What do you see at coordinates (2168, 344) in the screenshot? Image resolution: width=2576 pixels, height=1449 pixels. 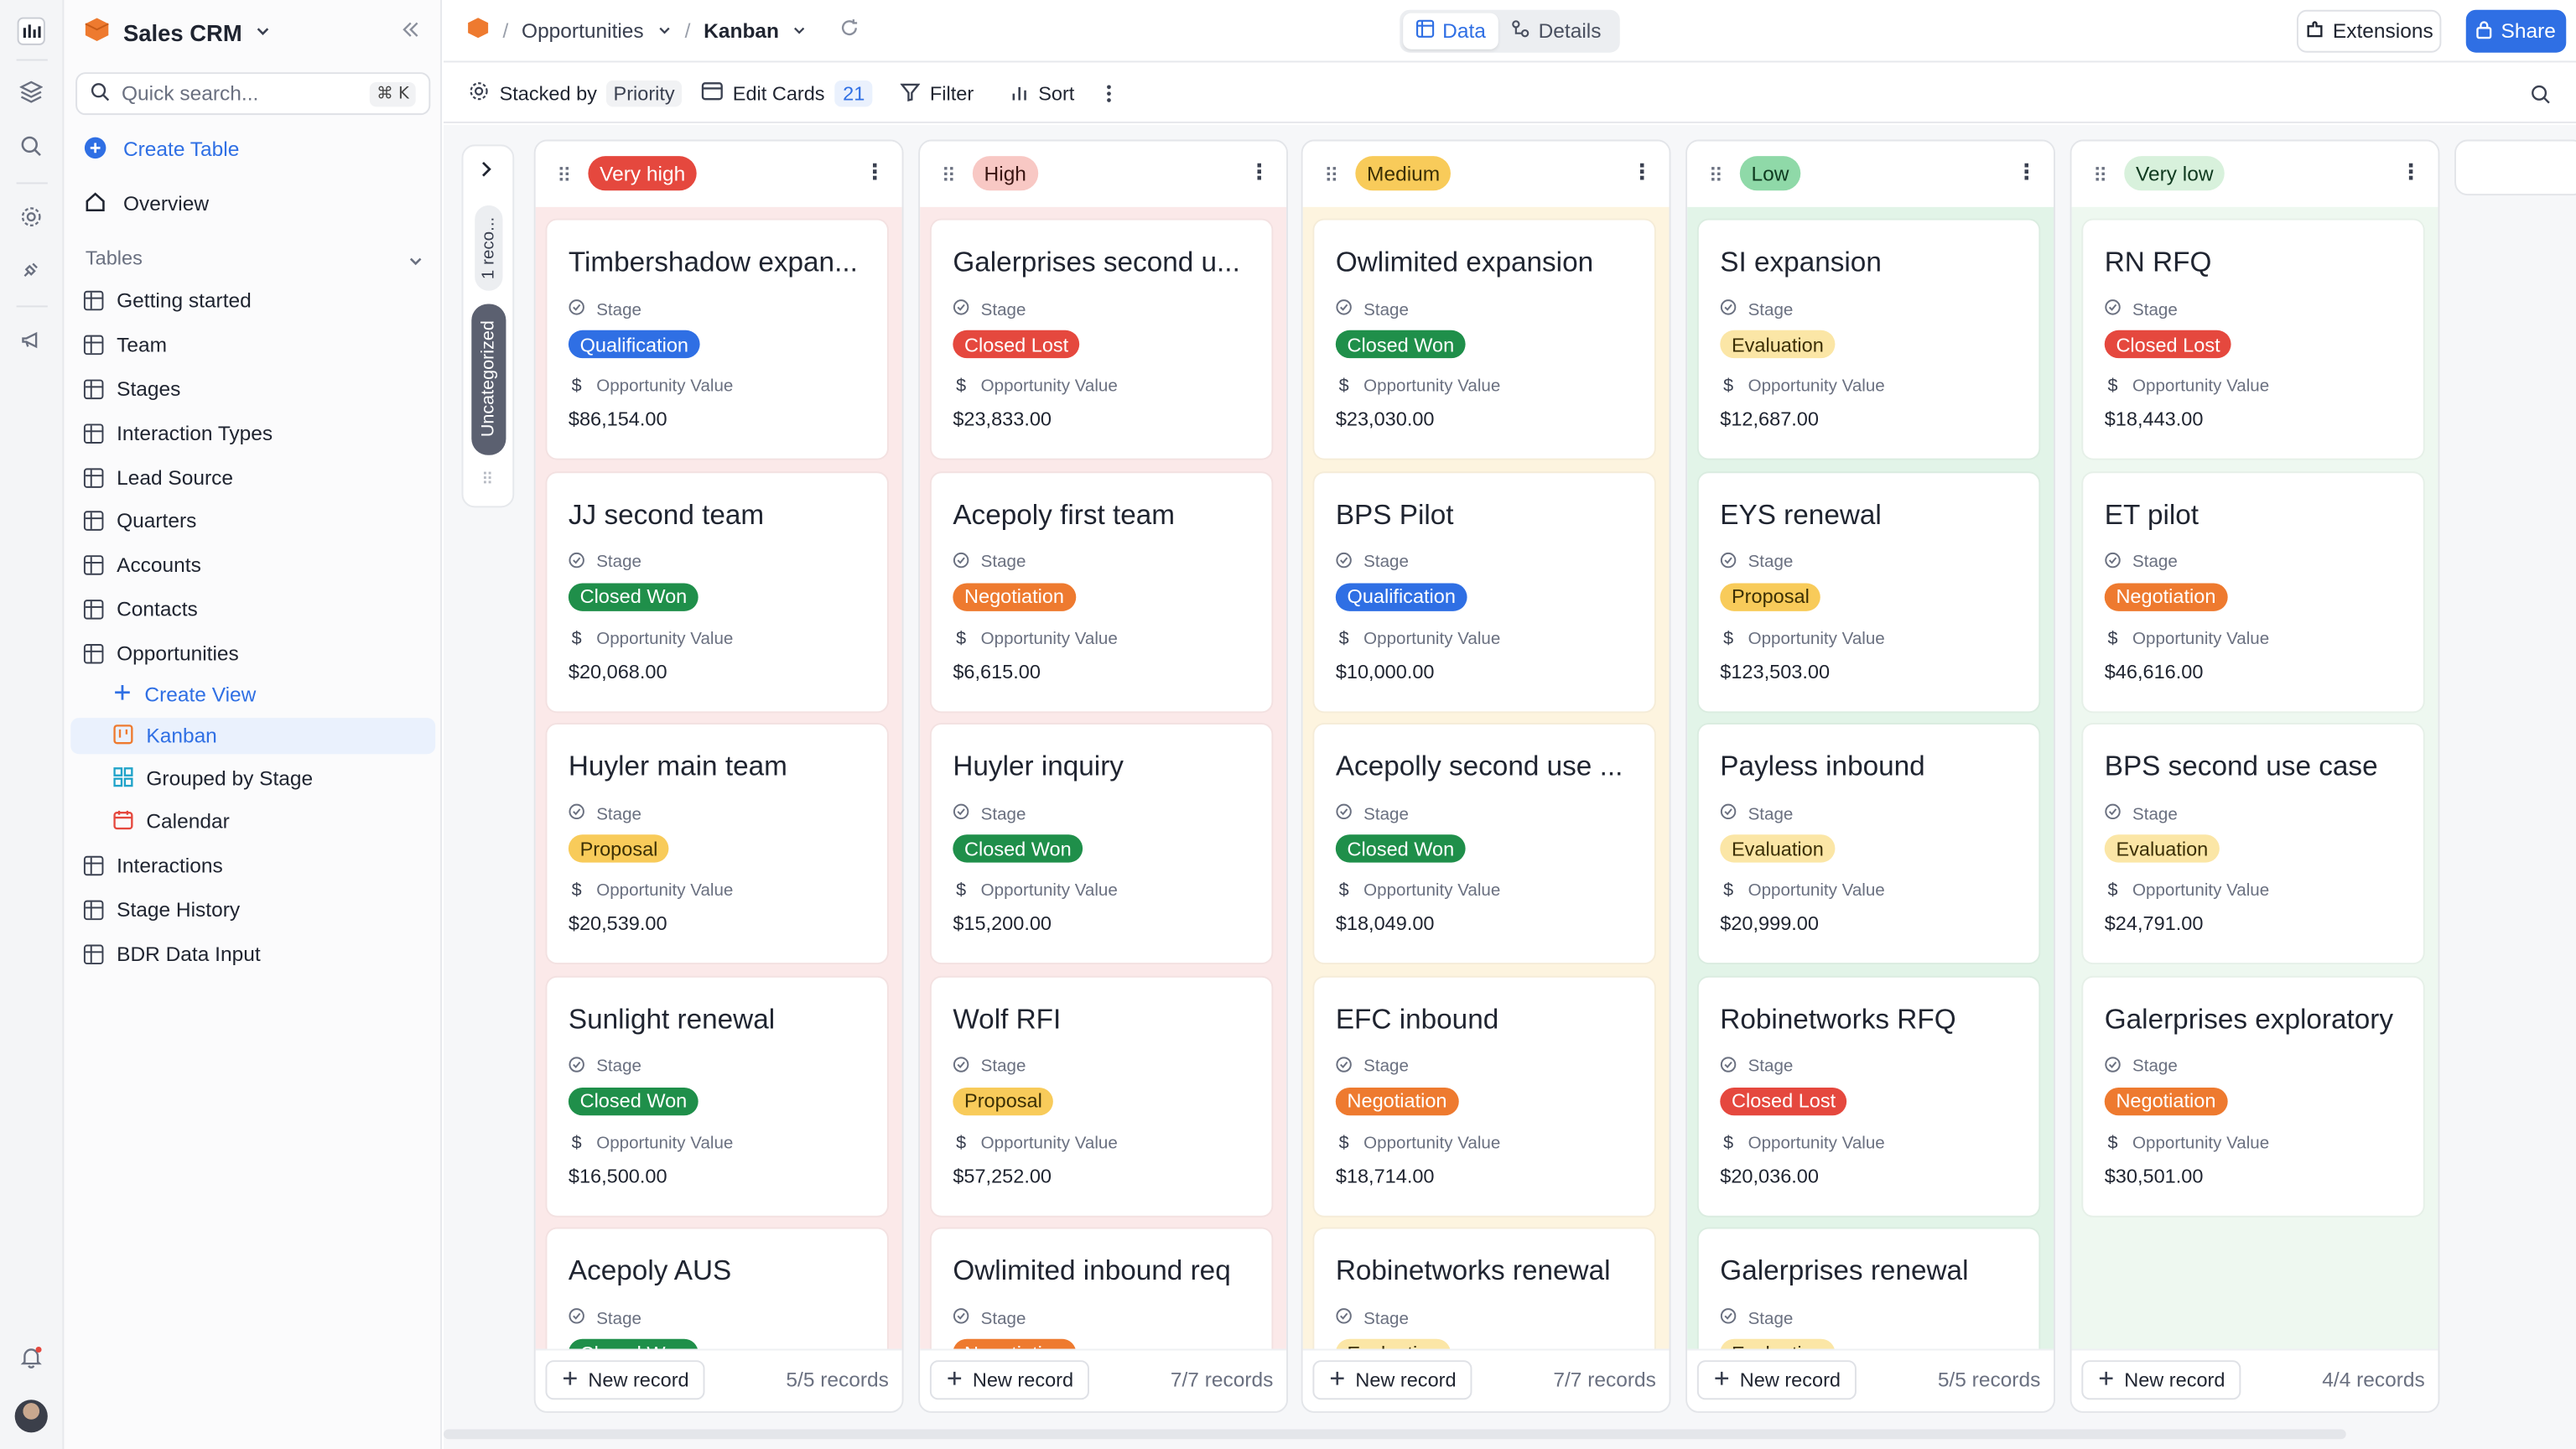 I see `stage-badge: Closed Lost` at bounding box center [2168, 344].